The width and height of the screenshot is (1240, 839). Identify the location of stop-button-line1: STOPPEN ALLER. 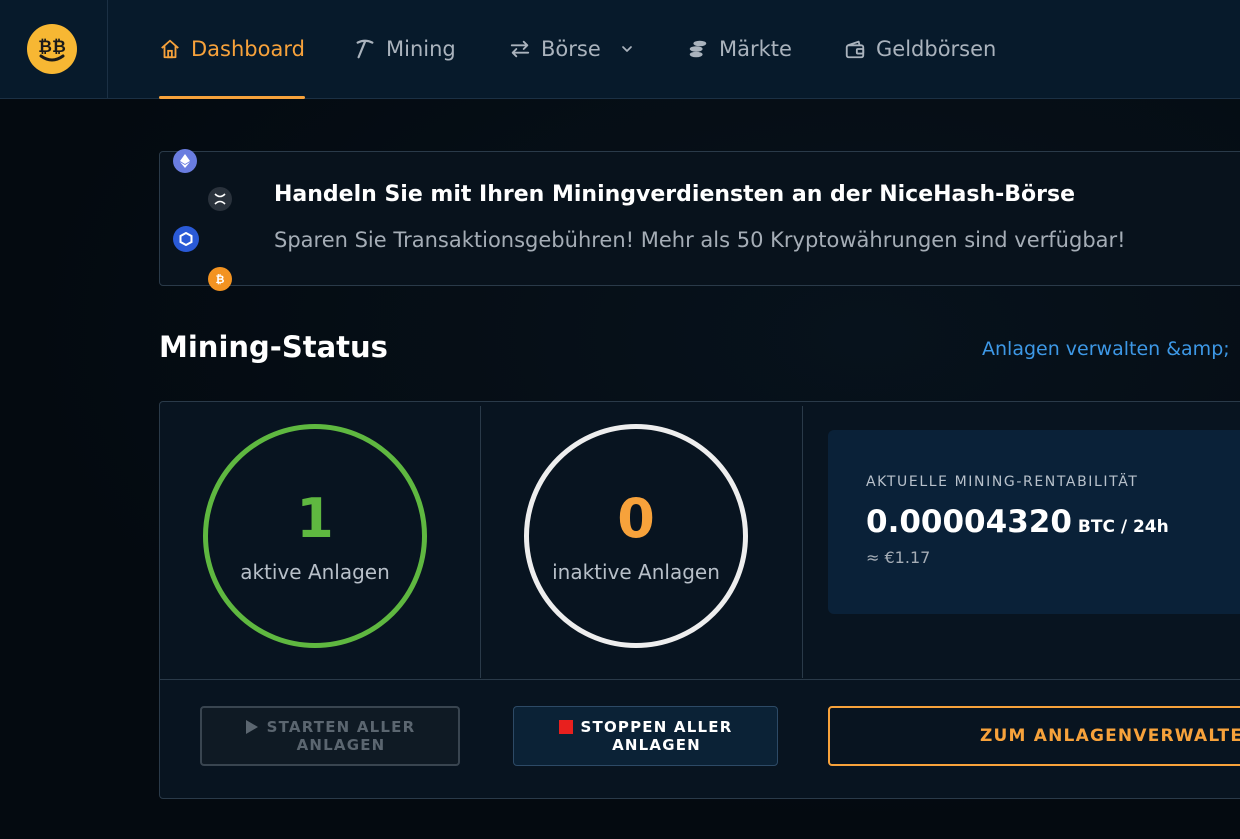
(656, 727).